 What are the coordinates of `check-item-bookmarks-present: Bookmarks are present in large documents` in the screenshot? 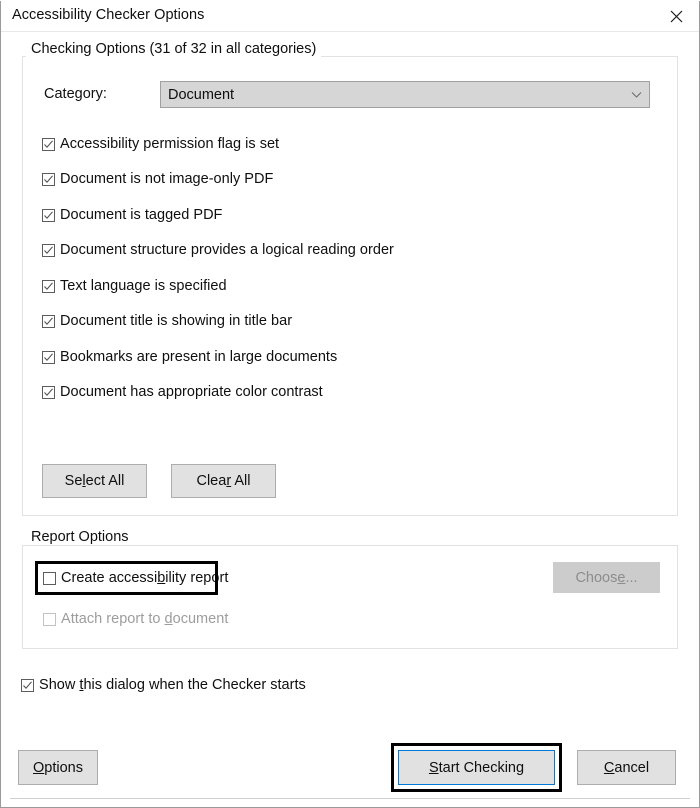 It's located at (189, 357).